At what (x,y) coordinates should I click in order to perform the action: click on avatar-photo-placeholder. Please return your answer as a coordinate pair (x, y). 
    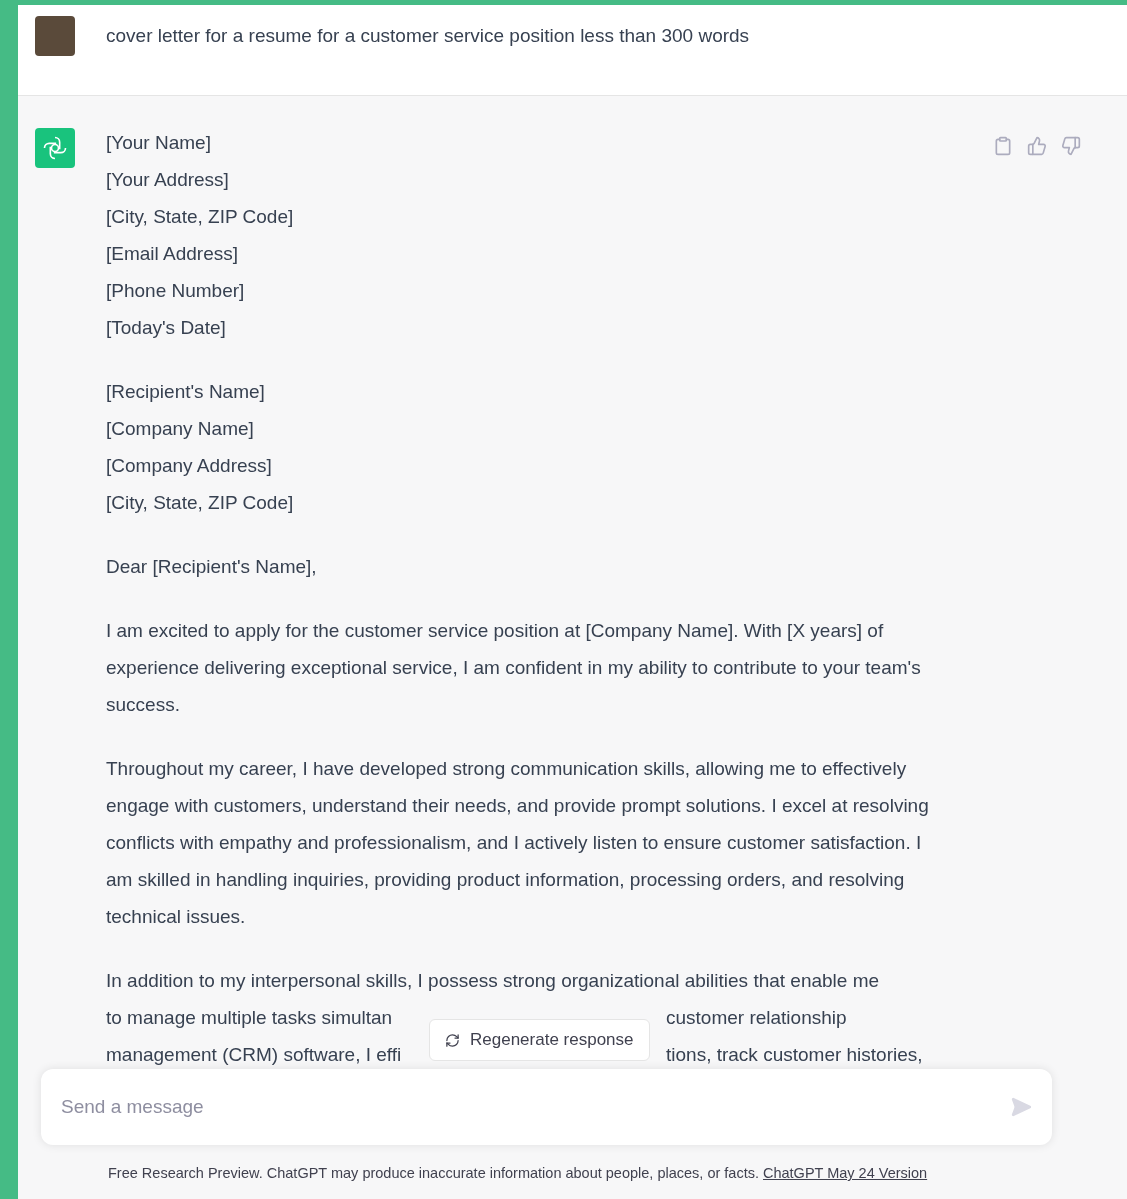
    Looking at the image, I should click on (55, 36).